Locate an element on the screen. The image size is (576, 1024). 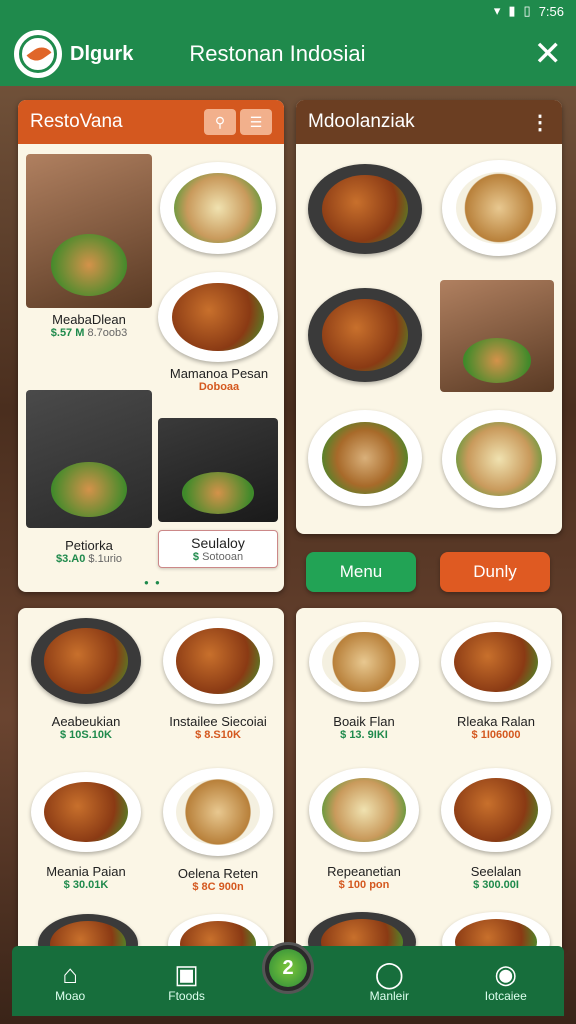
signal-icon: ▮ is located at coordinates (512, 10).